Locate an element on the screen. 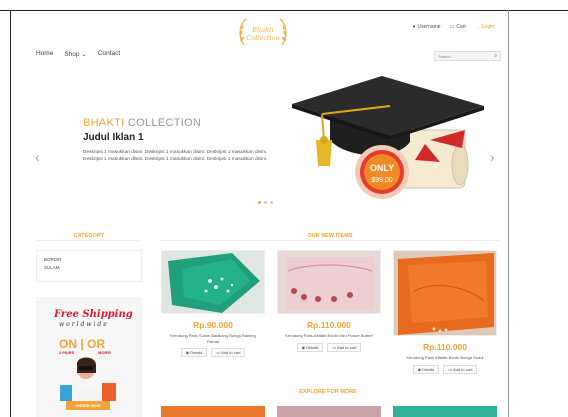 The width and height of the screenshot is (568, 417). pink-scarf-image is located at coordinates (329, 282).